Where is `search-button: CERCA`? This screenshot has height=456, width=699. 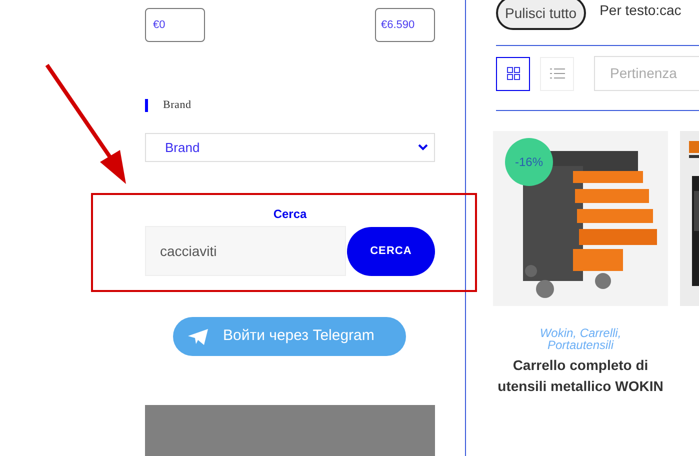 search-button: CERCA is located at coordinates (391, 251).